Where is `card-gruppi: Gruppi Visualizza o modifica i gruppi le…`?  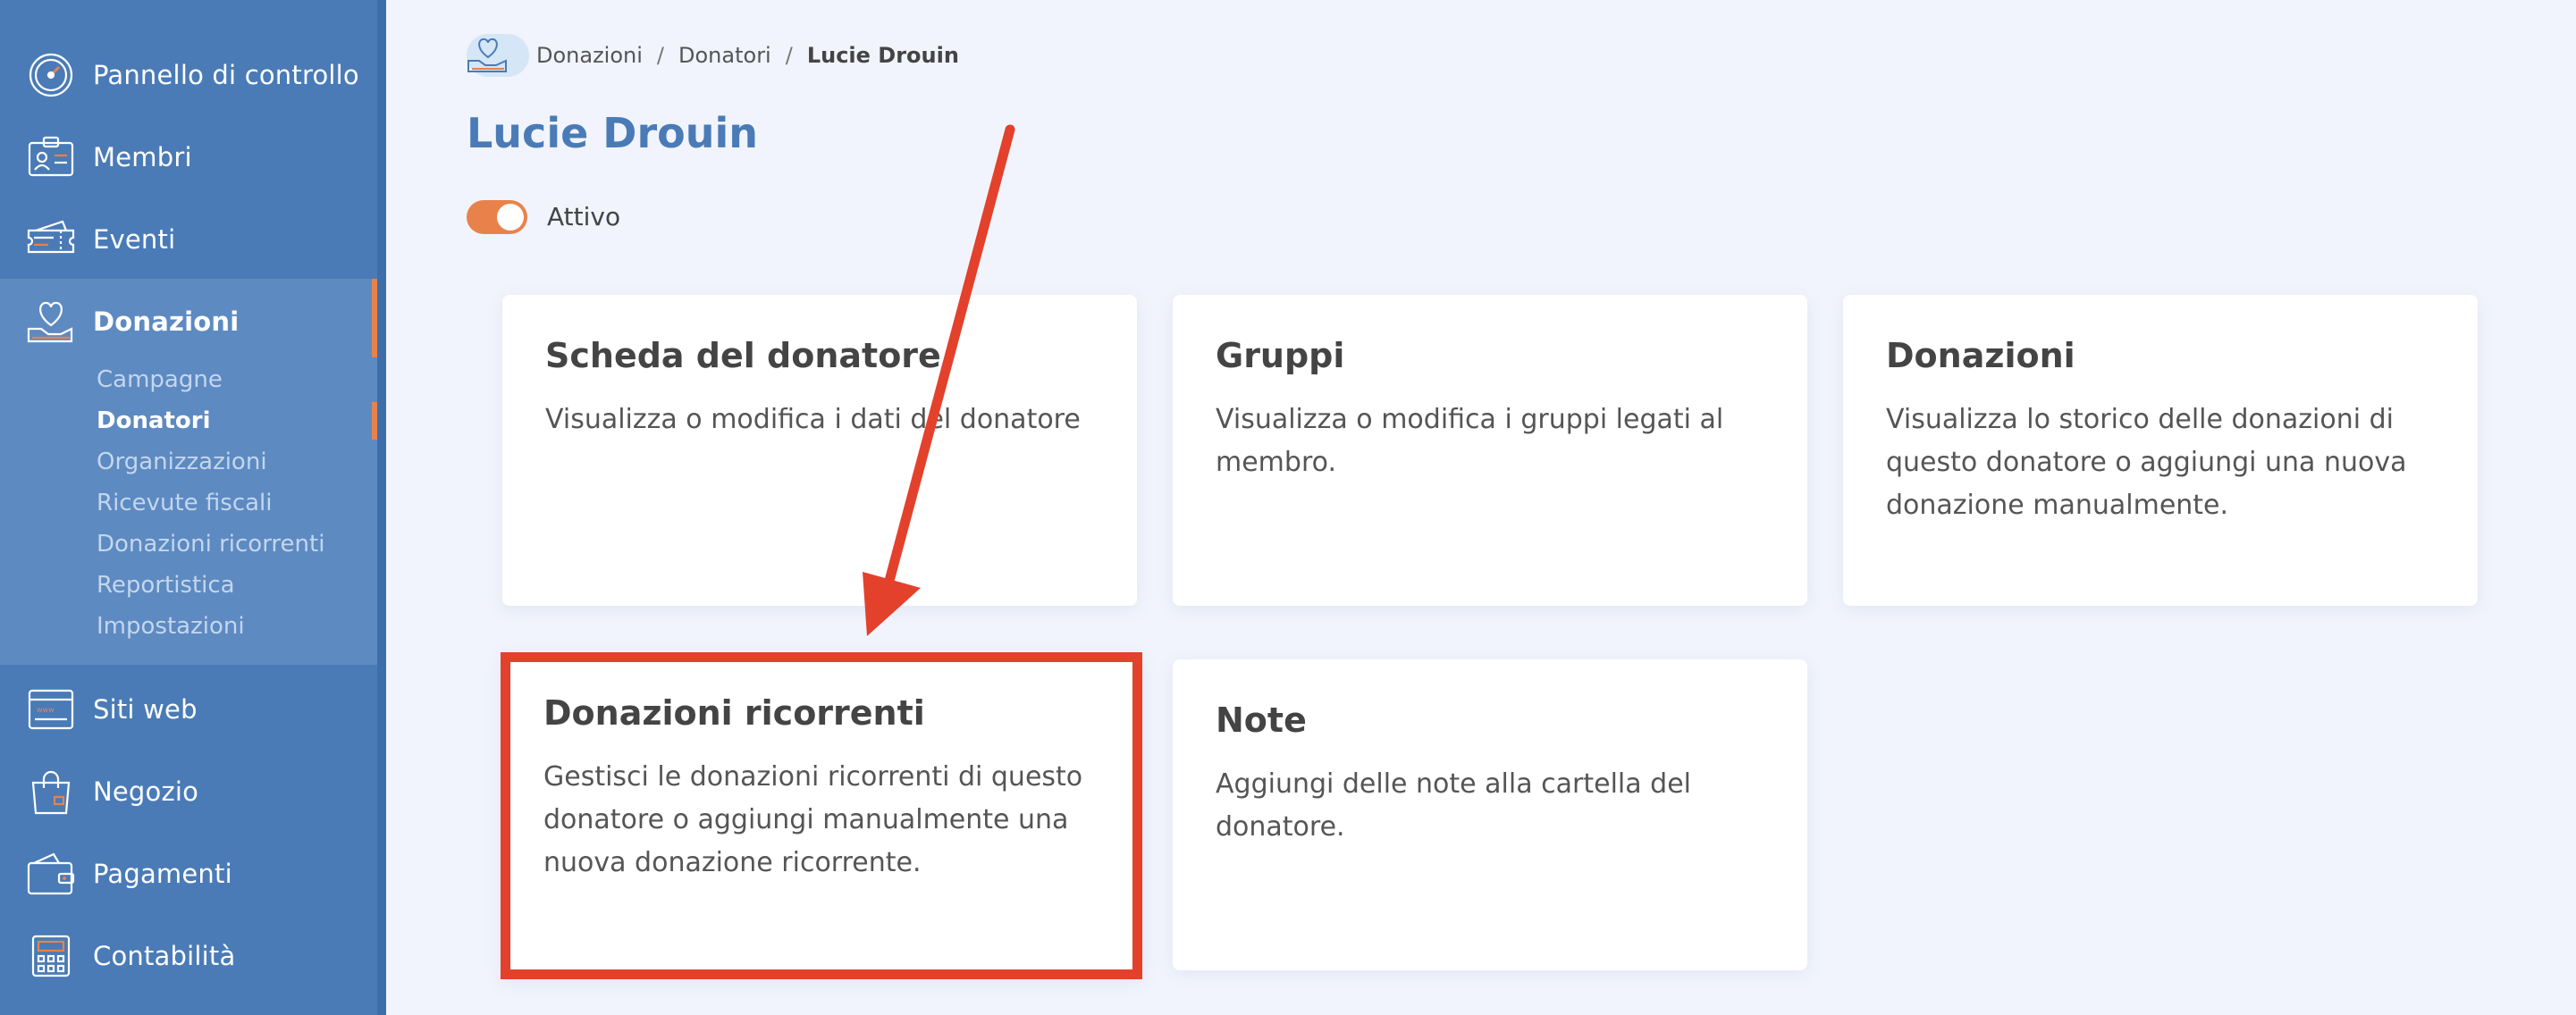 card-gruppi: Gruppi Visualizza o modifica i gruppi le… is located at coordinates (1490, 450).